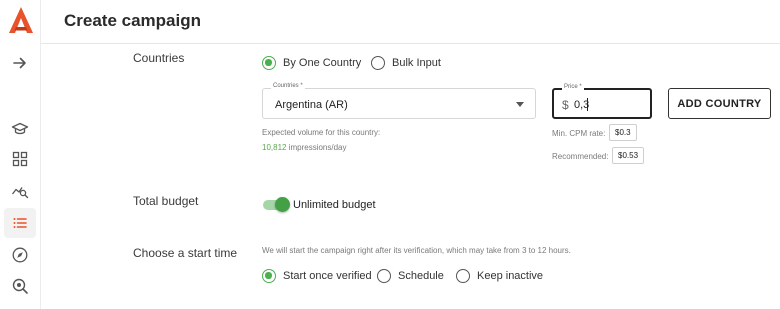 This screenshot has height=309, width=780. I want to click on sidebar-item-search, so click(20, 286).